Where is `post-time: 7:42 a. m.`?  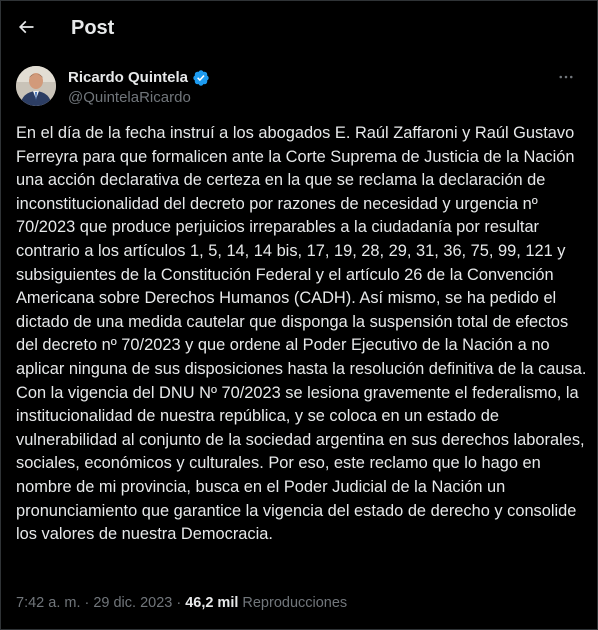
post-time: 7:42 a. m. is located at coordinates (48, 603).